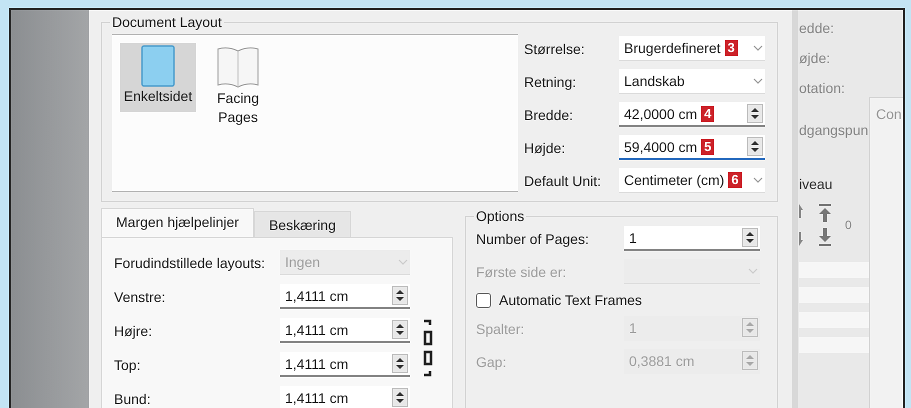 The image size is (911, 408). I want to click on number-badge: 6, so click(735, 180).